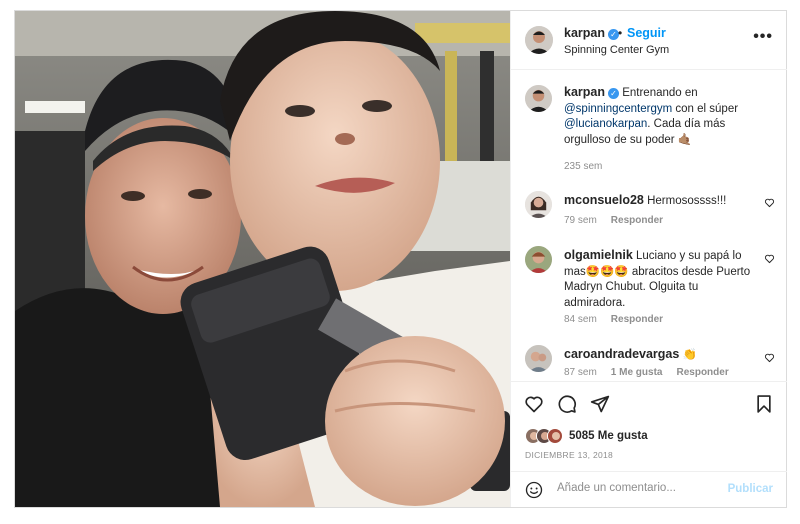  I want to click on comment-meta: 87 sem 1 Me gusta Responder, so click(653, 372).